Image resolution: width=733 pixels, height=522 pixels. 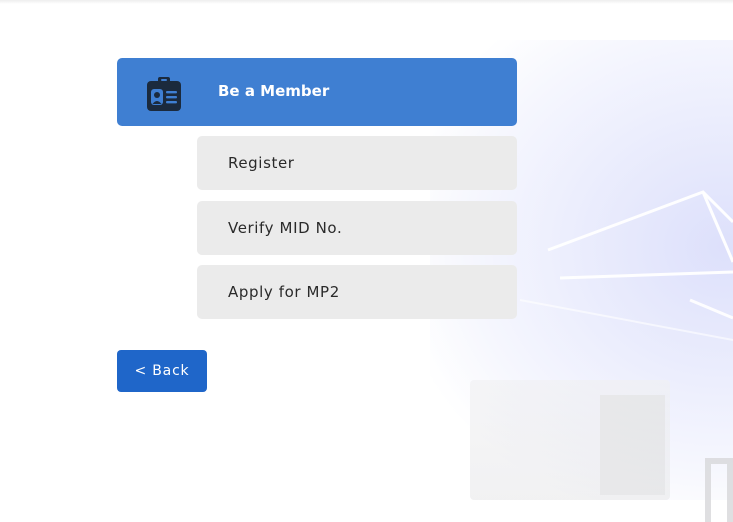 I want to click on back-button: < Back, so click(x=162, y=371).